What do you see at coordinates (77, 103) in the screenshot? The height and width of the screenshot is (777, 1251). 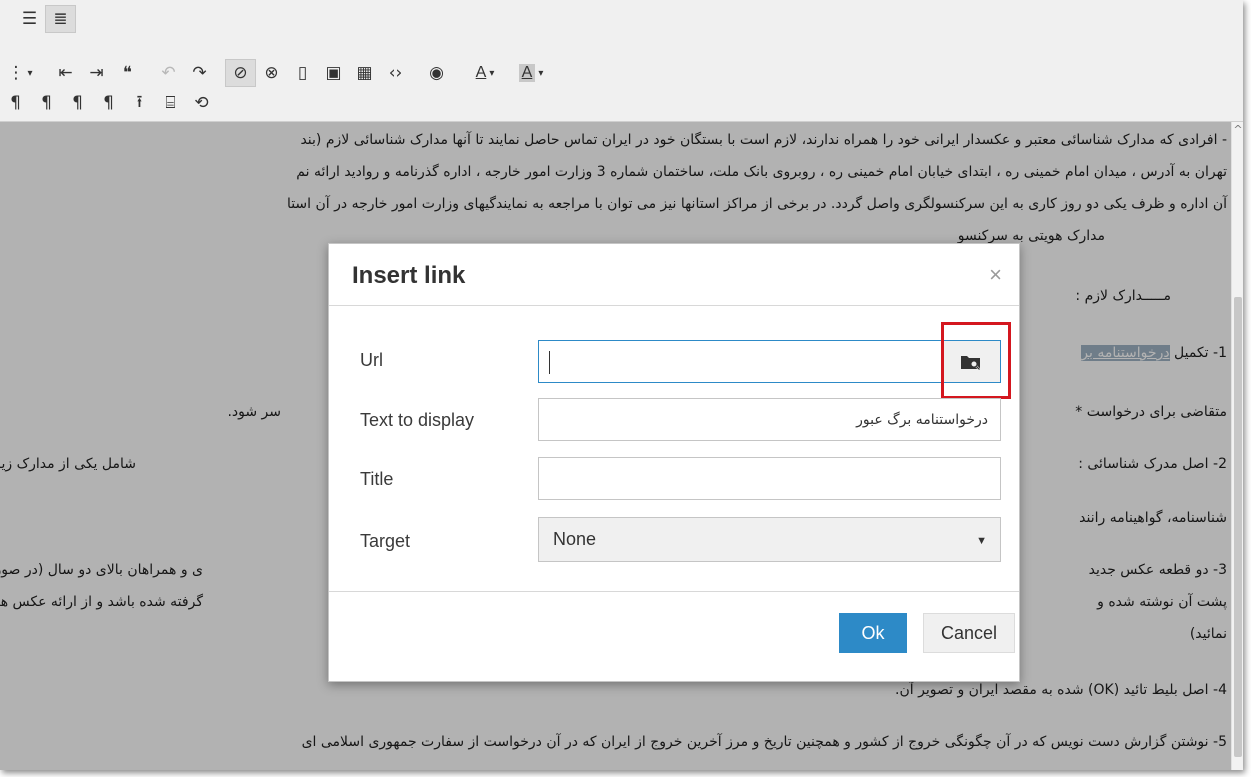 I see `paragraph-mark-icon: ¶` at bounding box center [77, 103].